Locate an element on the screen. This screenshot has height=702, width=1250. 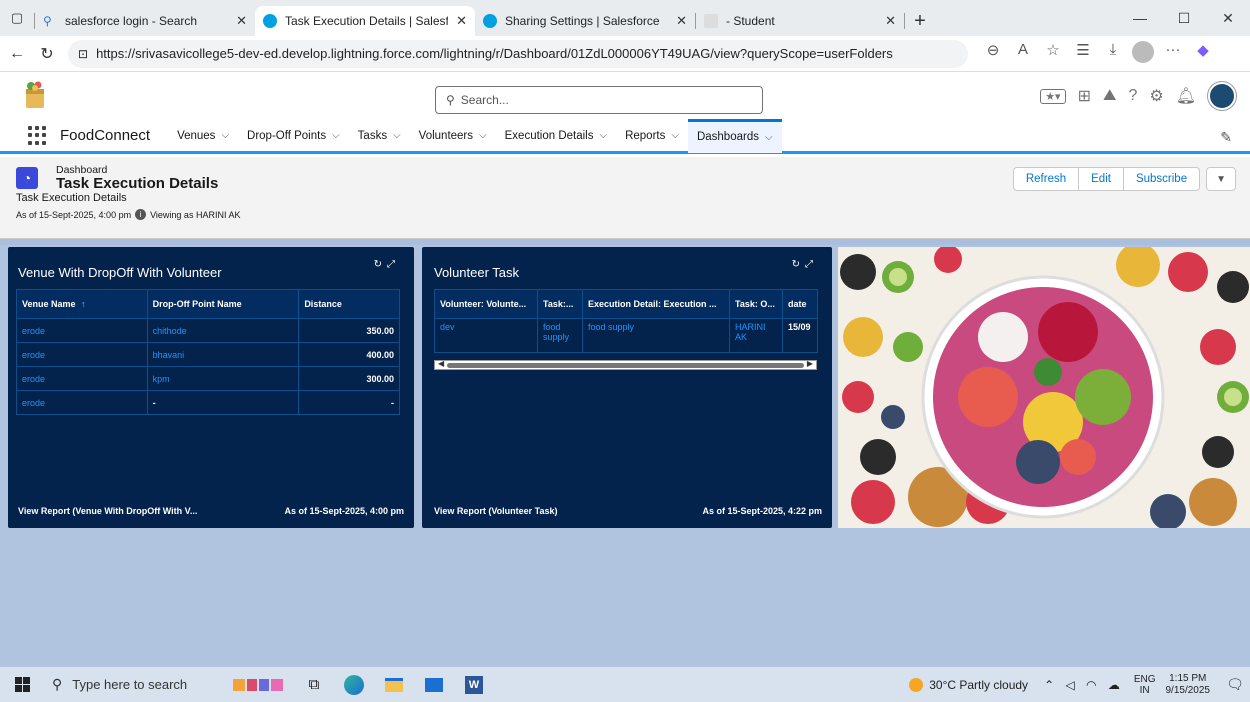
maximize-icon: ☐ is located at coordinates (1184, 18).